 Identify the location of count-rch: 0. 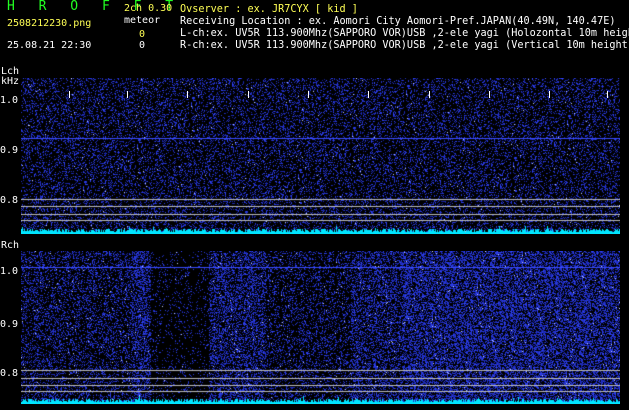
(142, 45).